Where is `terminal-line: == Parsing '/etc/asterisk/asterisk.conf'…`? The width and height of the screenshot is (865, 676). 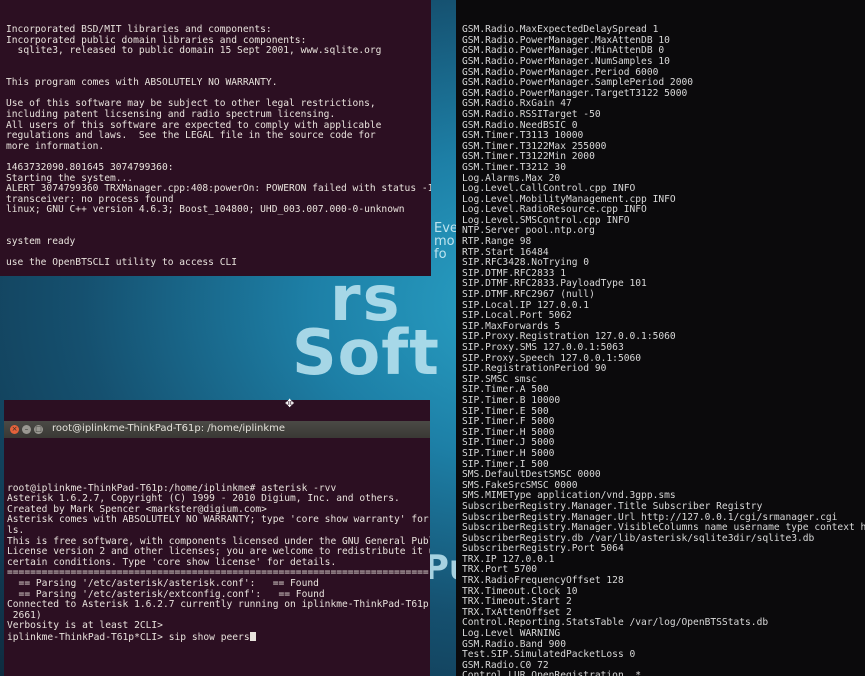
terminal-line: == Parsing '/etc/asterisk/asterisk.conf'… is located at coordinates (163, 583).